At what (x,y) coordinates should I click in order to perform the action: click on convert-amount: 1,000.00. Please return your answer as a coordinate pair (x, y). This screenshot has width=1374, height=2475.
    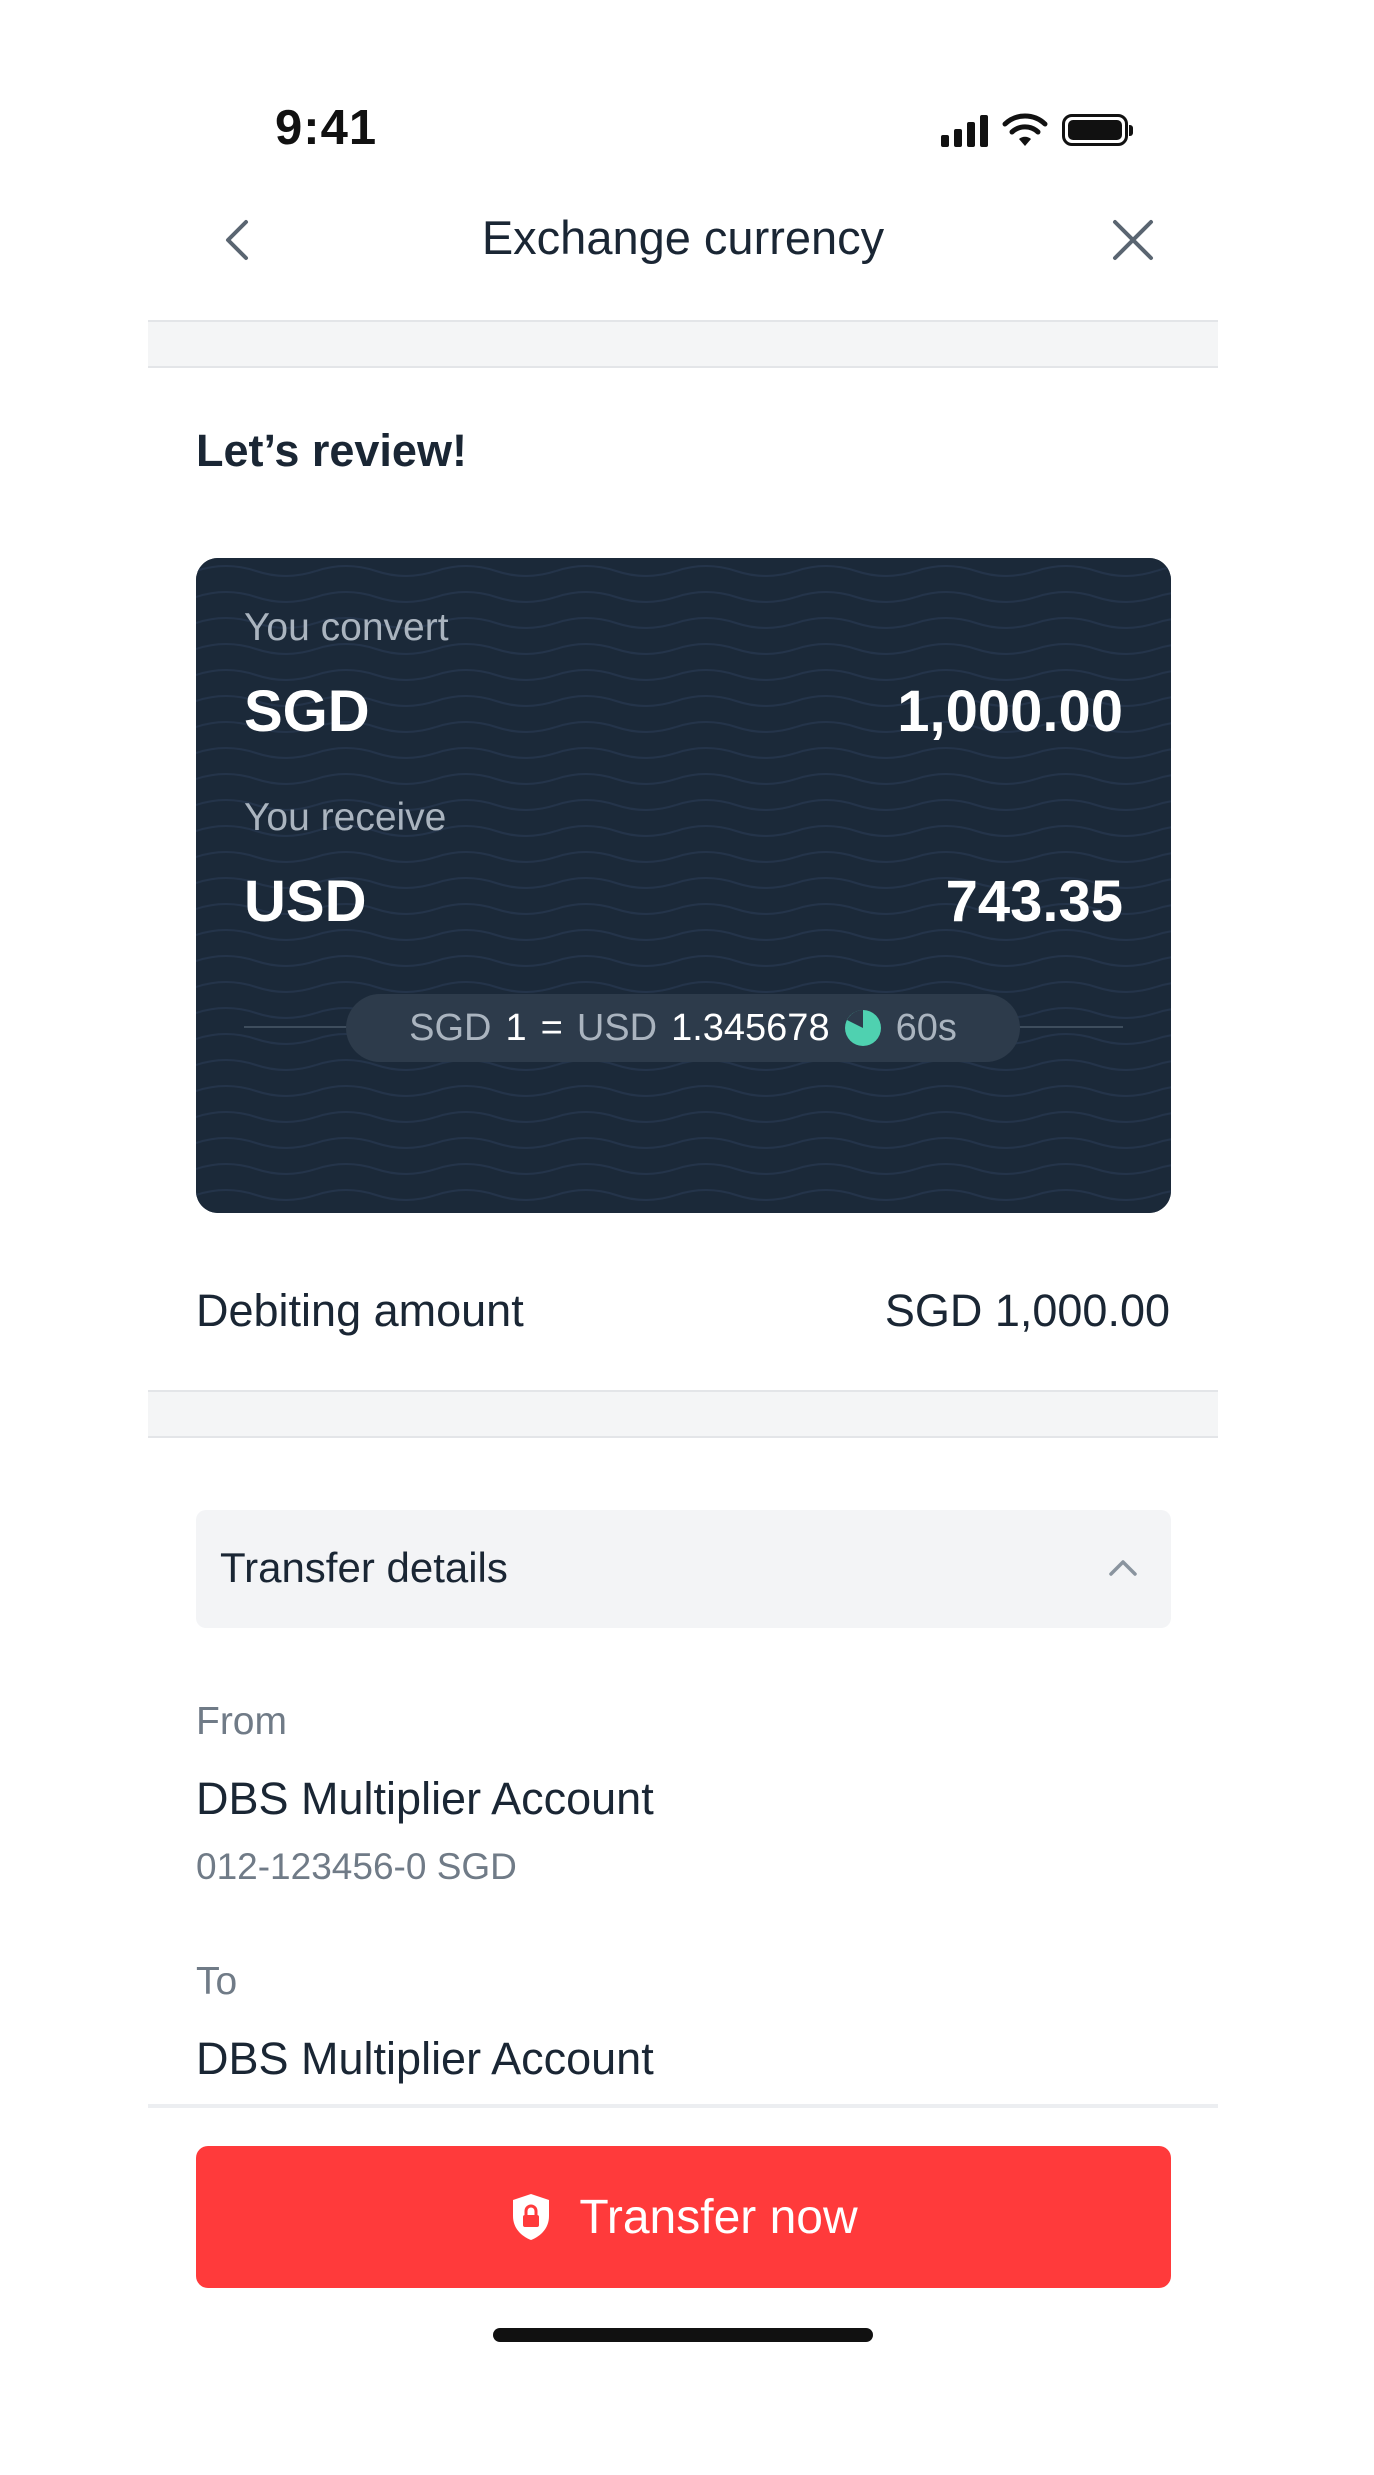
    Looking at the image, I should click on (1010, 711).